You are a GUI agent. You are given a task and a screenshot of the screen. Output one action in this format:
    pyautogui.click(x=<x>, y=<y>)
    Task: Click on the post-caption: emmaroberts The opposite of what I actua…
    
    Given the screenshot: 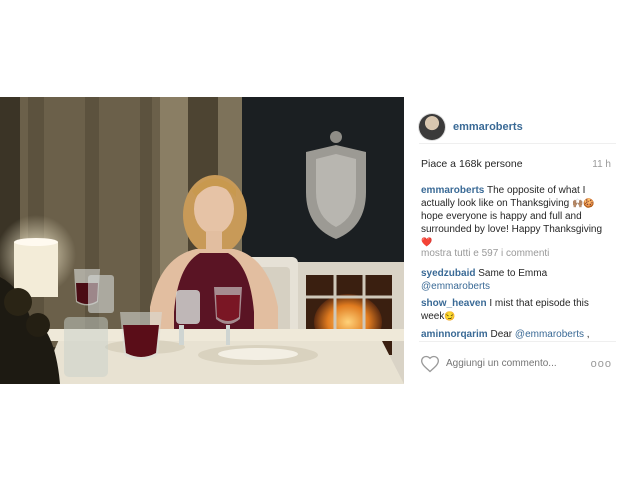 What is the action you would take?
    pyautogui.click(x=515, y=216)
    